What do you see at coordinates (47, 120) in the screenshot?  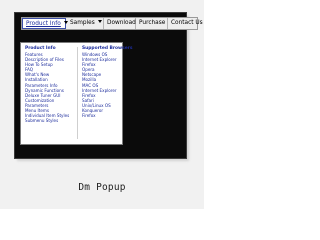 I see `dropdown-link: Submenu Styles` at bounding box center [47, 120].